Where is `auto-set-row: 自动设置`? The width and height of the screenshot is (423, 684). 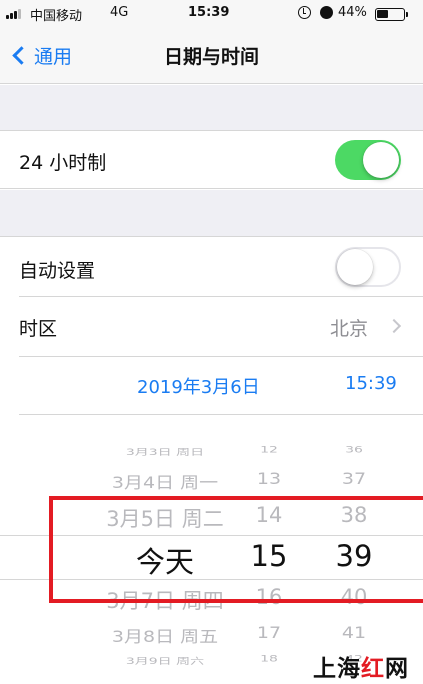
auto-set-row: 自动设置 is located at coordinates (211, 266).